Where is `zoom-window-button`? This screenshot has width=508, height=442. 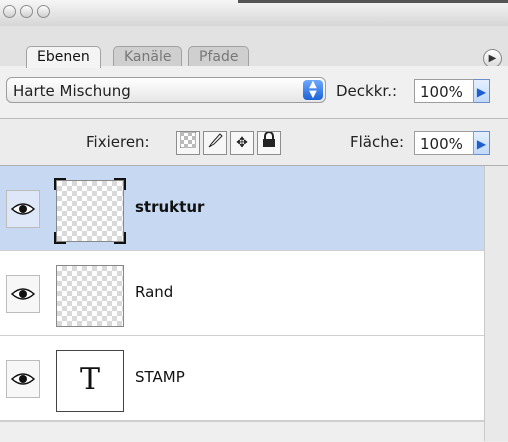 zoom-window-button is located at coordinates (43, 11).